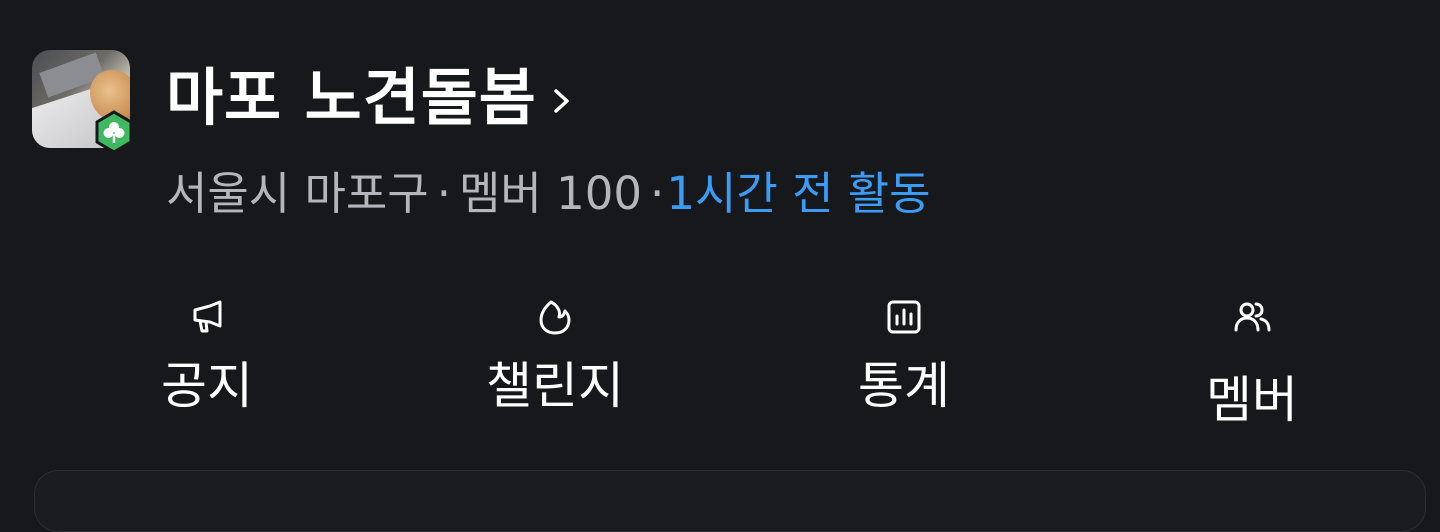 The height and width of the screenshot is (532, 1440). I want to click on menu-item-stats: 통계, so click(904, 365).